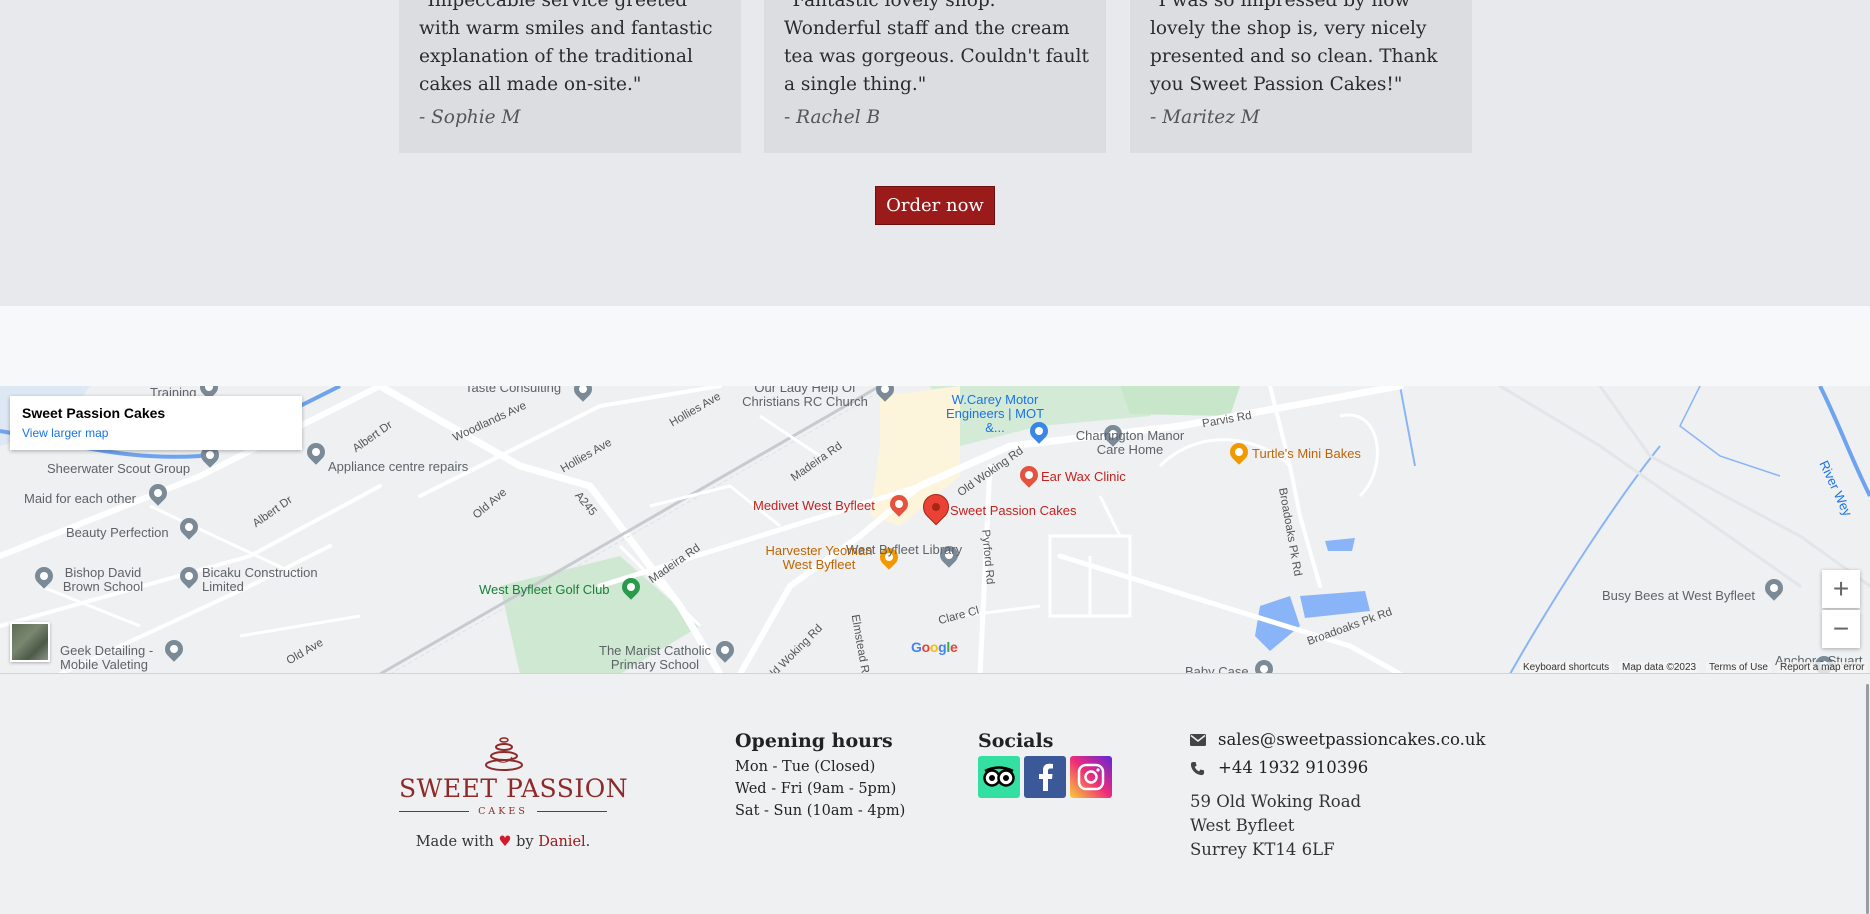 The height and width of the screenshot is (914, 1870). Describe the element at coordinates (544, 589) in the screenshot. I see `map-label-golf: West Byfleet Golf Club` at that location.